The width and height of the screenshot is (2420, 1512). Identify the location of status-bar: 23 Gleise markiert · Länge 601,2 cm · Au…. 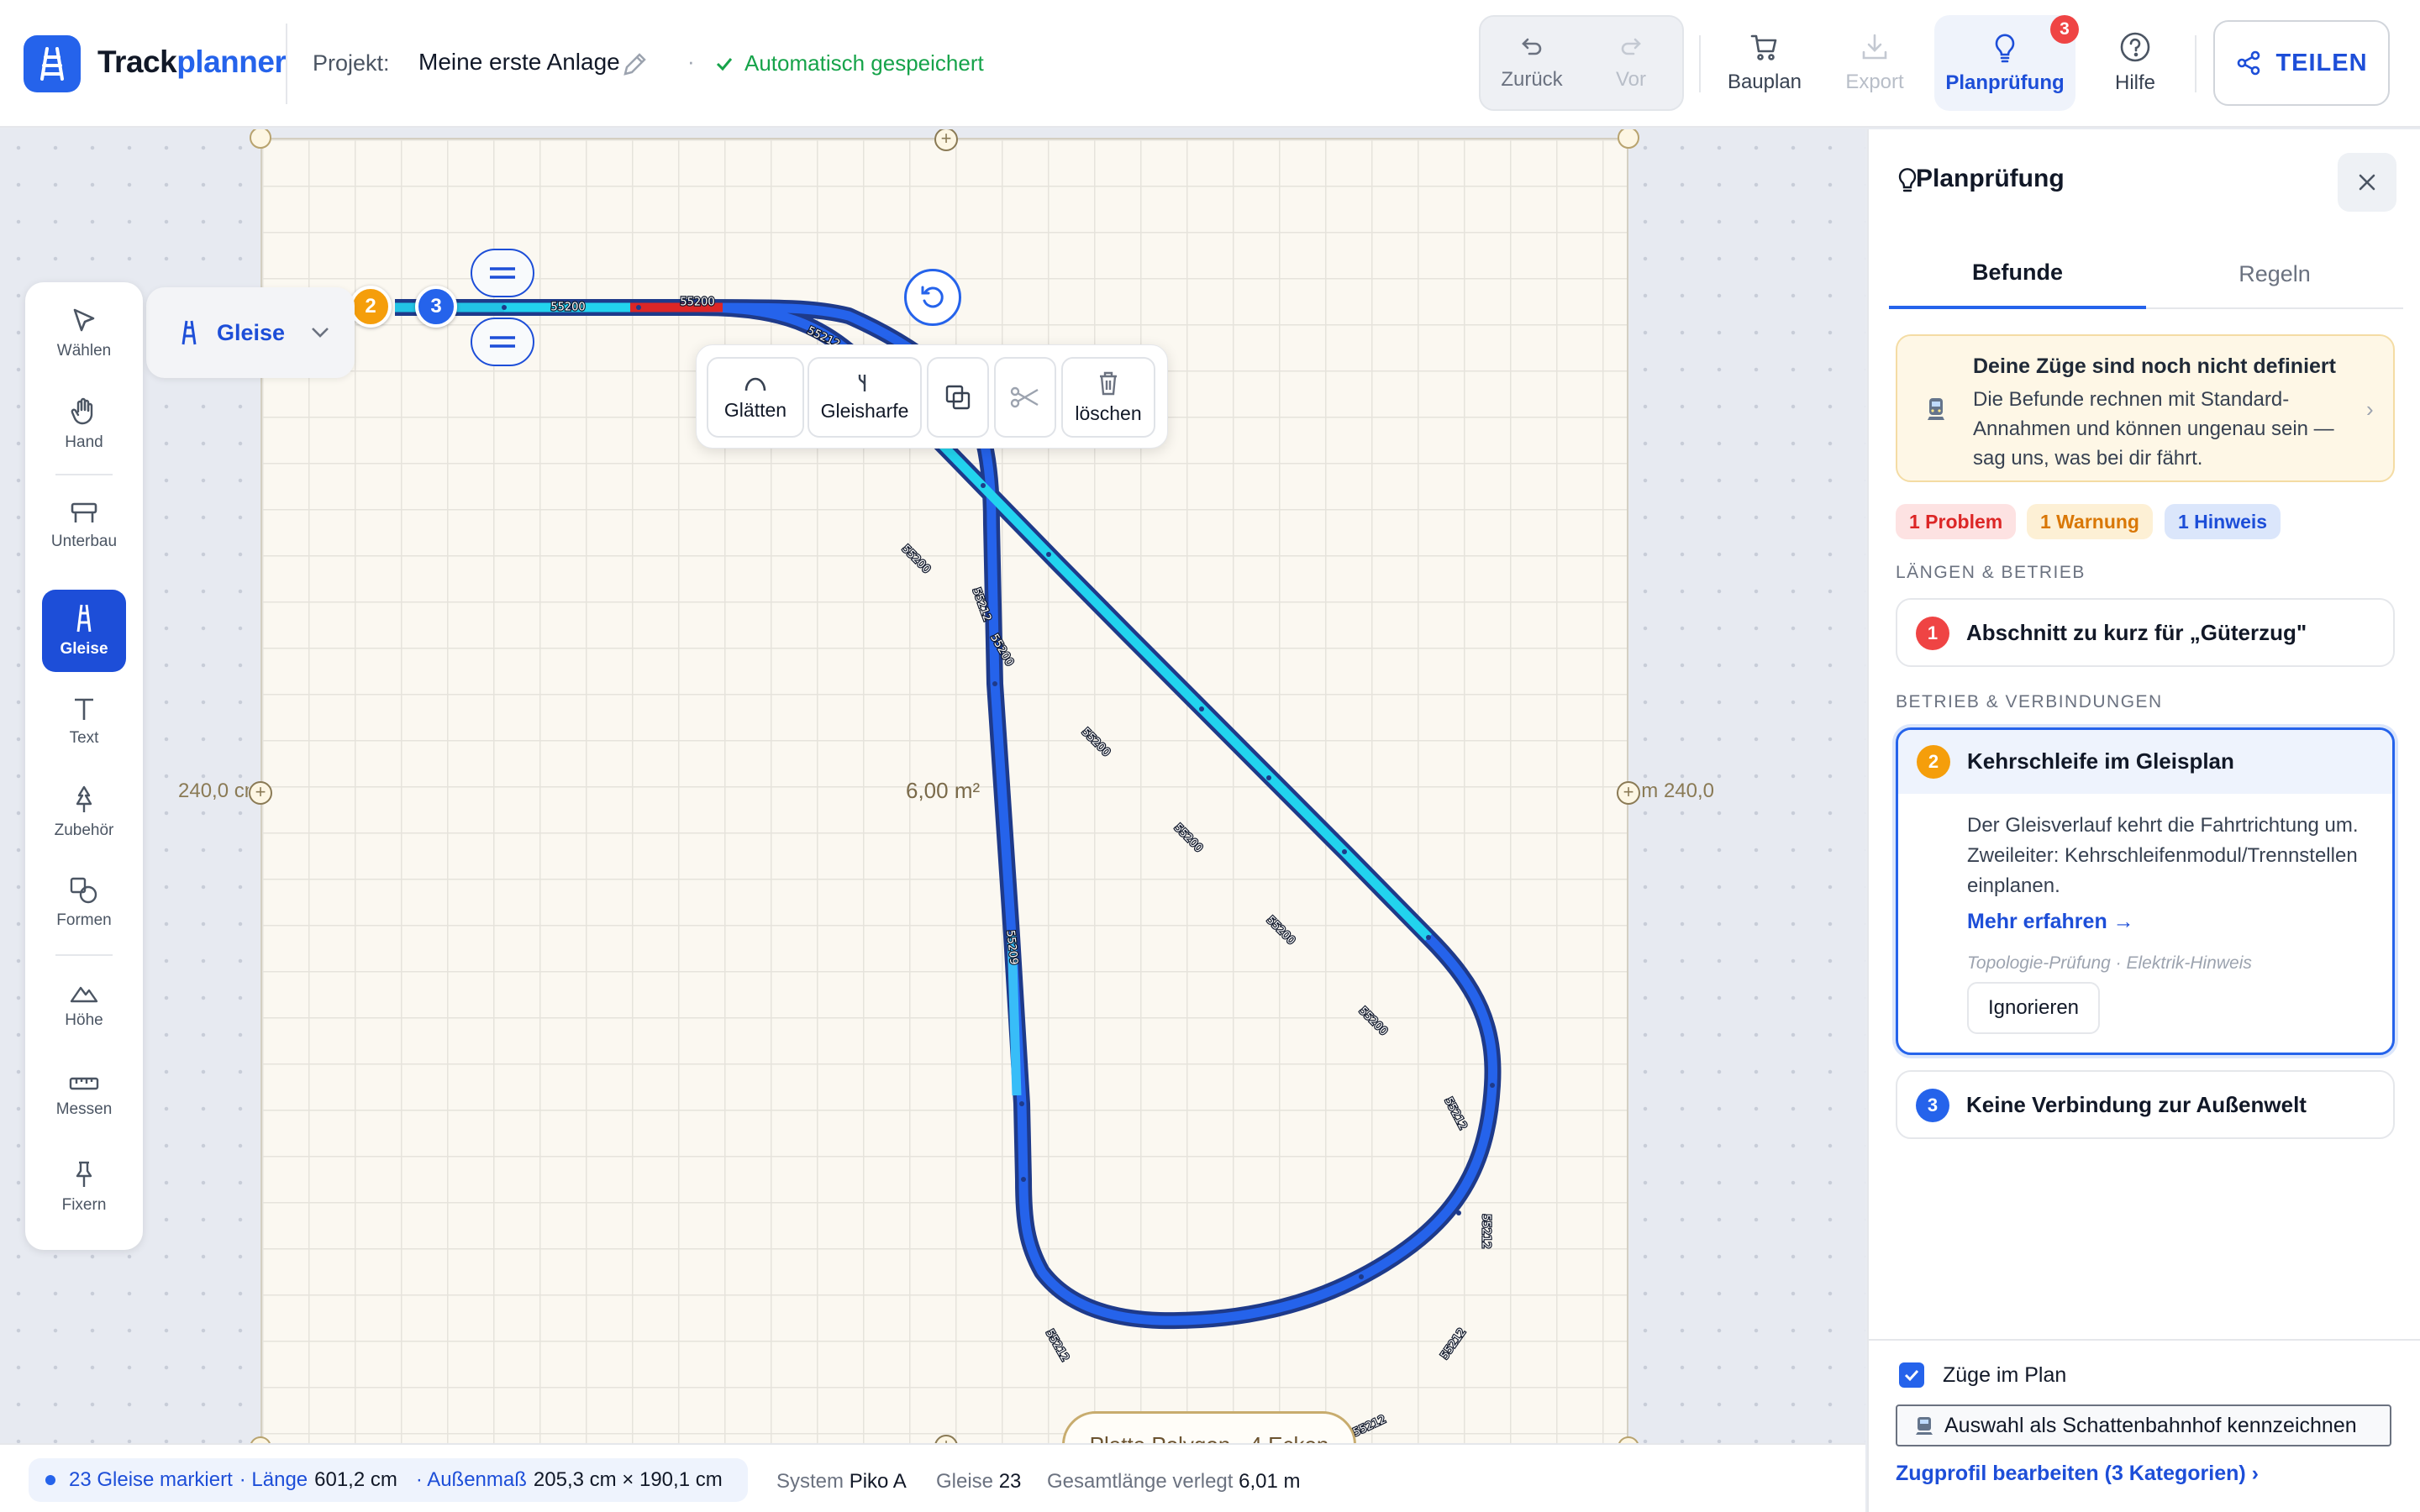
(932, 1477).